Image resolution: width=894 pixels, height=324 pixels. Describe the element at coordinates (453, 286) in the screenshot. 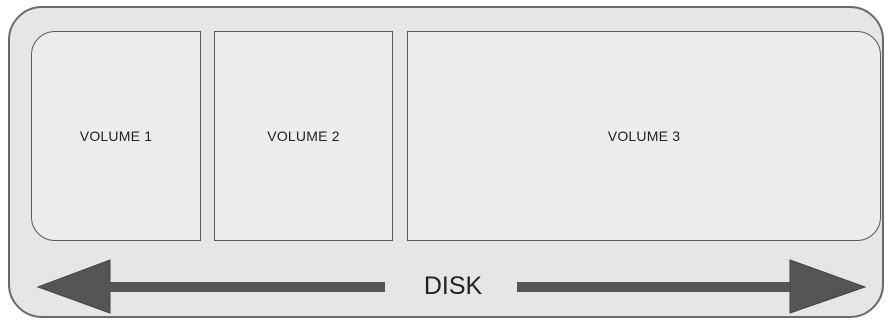

I see `disk-label: DISK` at that location.